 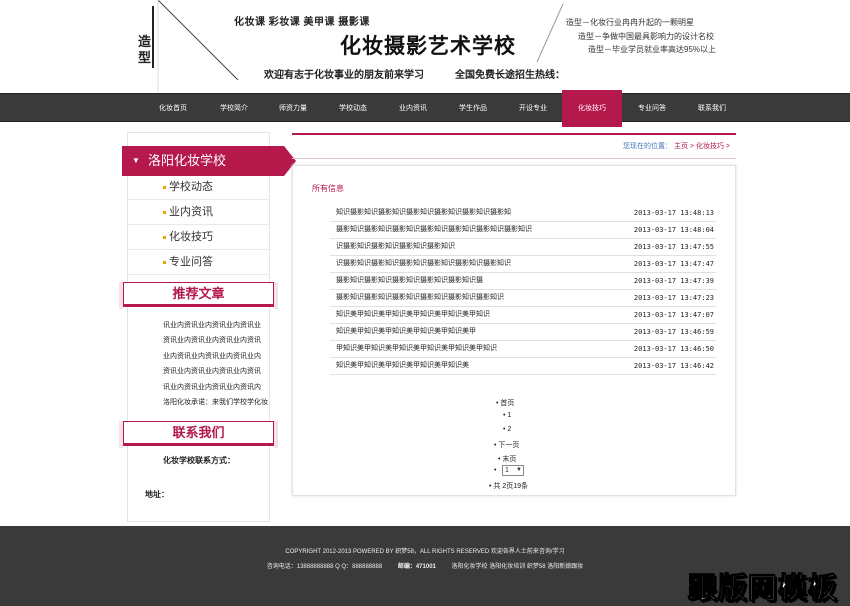 What do you see at coordinates (198, 237) in the screenshot?
I see `sidebar-item-makeup-tips: 化妆技巧` at bounding box center [198, 237].